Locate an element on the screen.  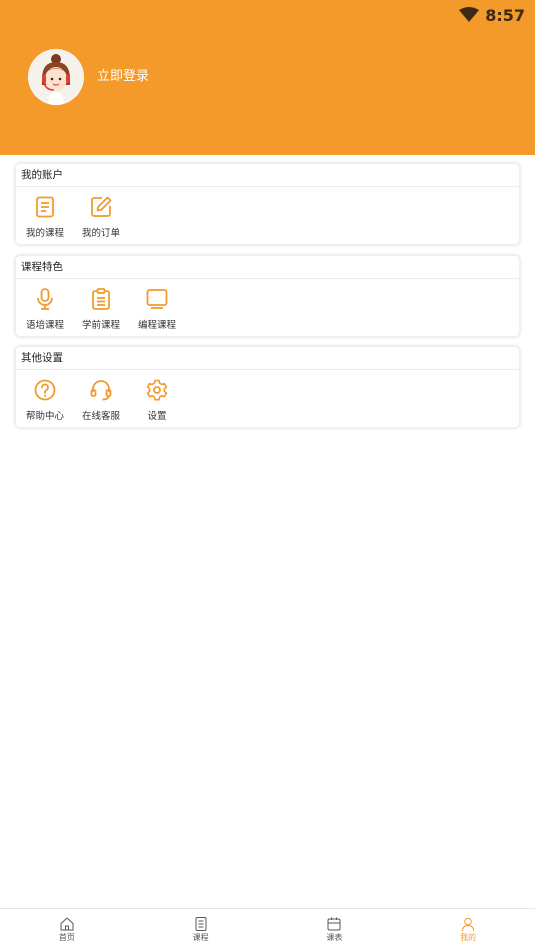
tab-label: 我的 is located at coordinates (468, 937).